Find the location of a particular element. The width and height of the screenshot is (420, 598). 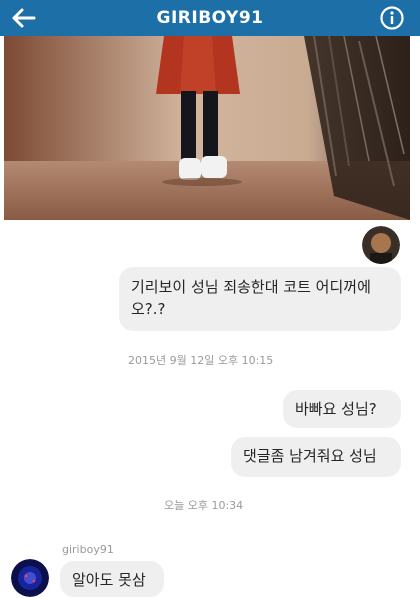

avatar-self is located at coordinates (381, 245).